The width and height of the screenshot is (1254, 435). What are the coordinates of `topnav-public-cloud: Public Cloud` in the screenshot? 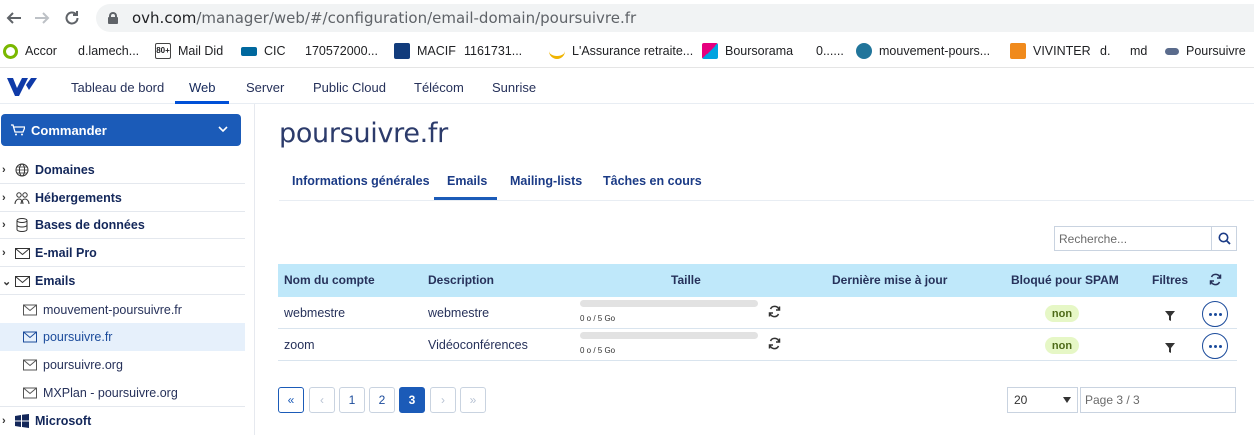 It's located at (349, 87).